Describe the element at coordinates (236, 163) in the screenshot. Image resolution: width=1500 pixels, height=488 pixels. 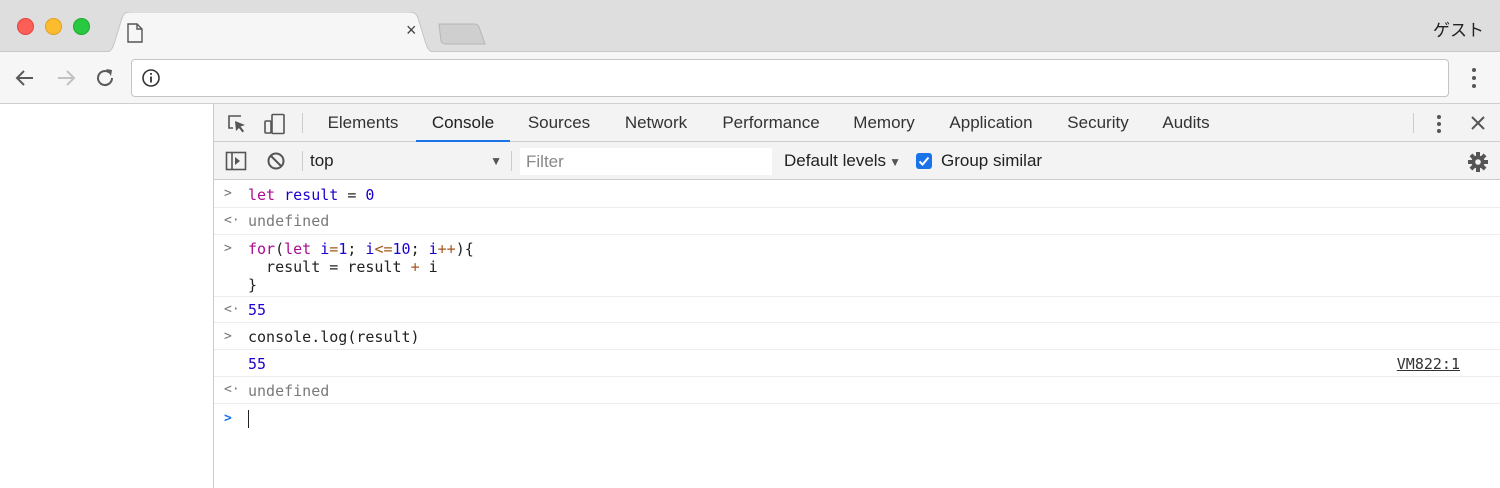
I see `show-sidebar-icon` at that location.